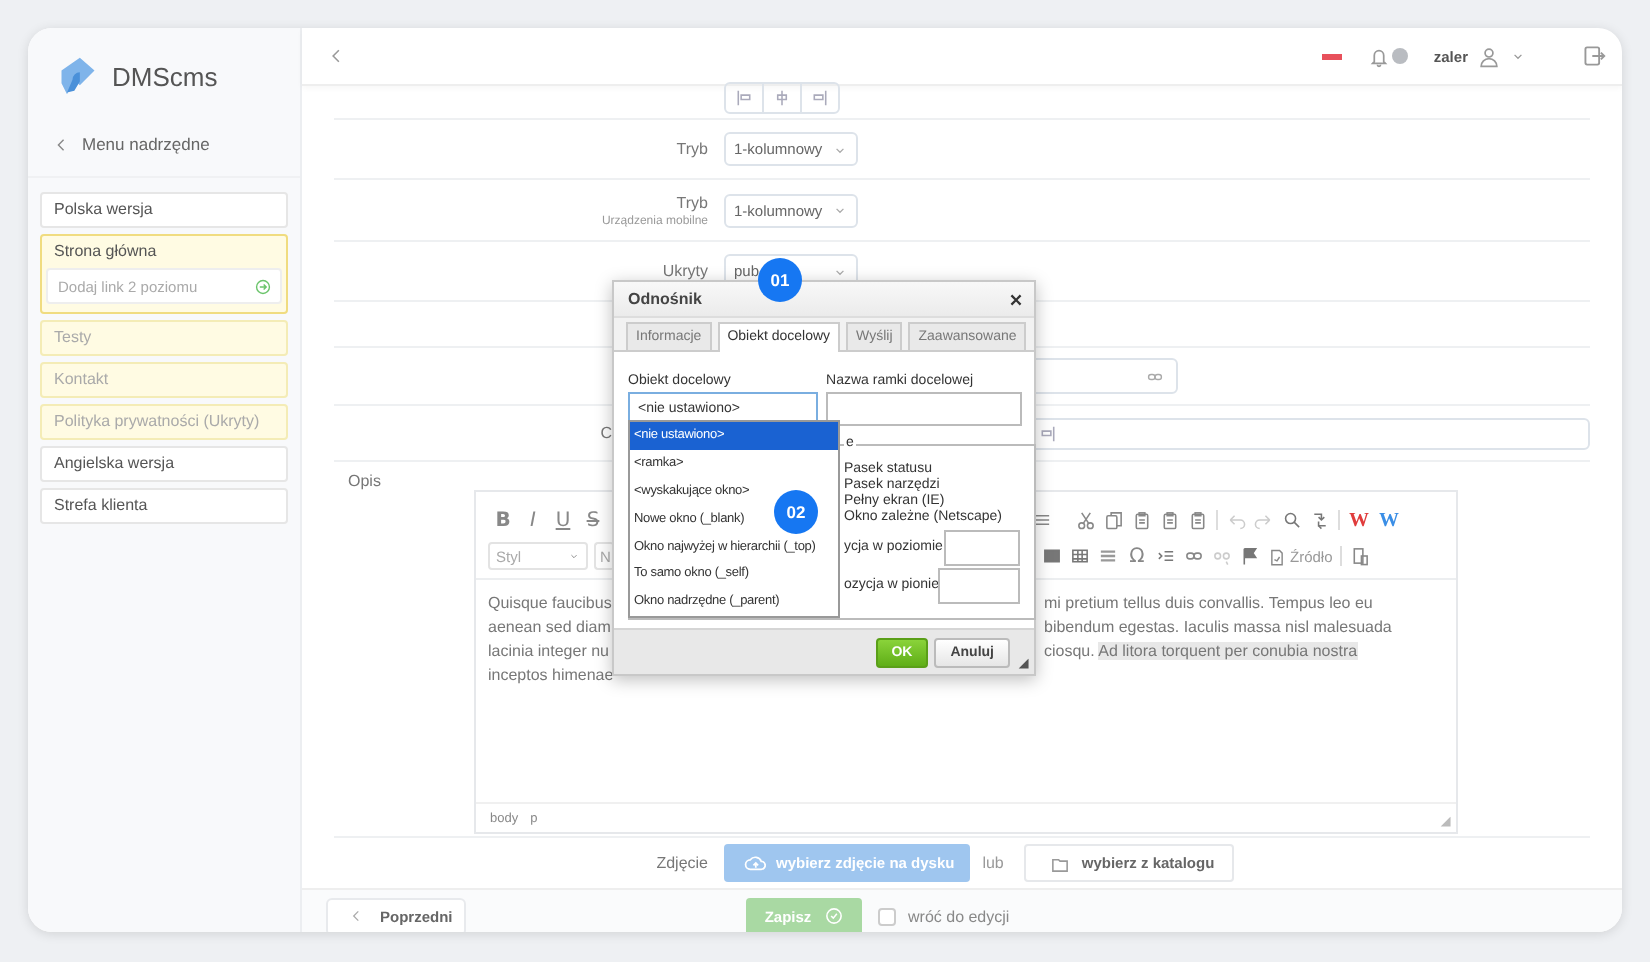 This screenshot has height=962, width=1650. What do you see at coordinates (593, 520) in the screenshot?
I see `format-button: S` at bounding box center [593, 520].